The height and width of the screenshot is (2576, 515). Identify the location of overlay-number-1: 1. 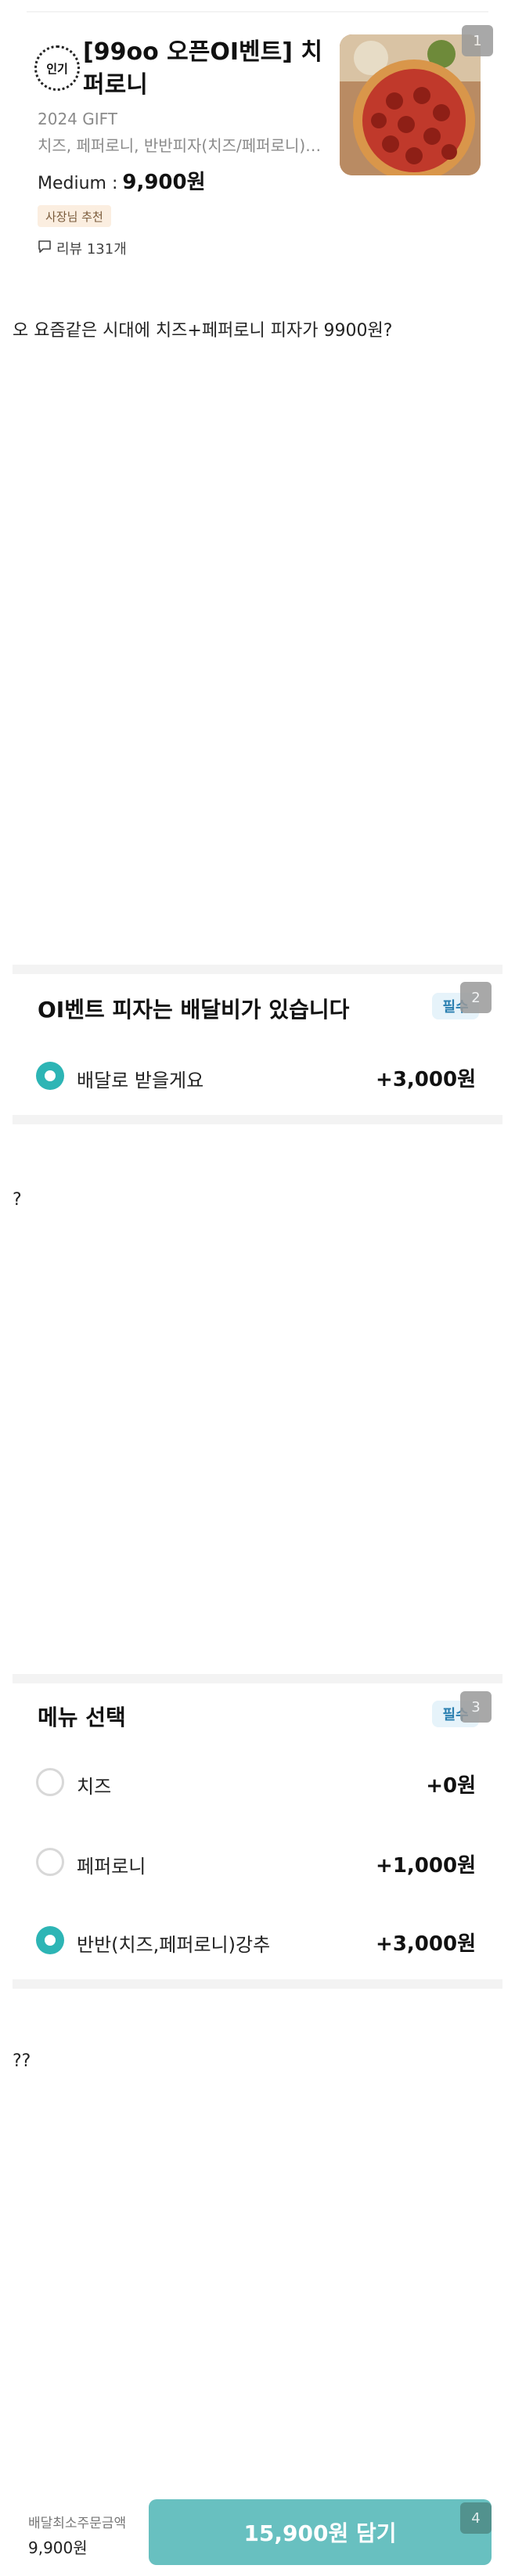
(477, 40).